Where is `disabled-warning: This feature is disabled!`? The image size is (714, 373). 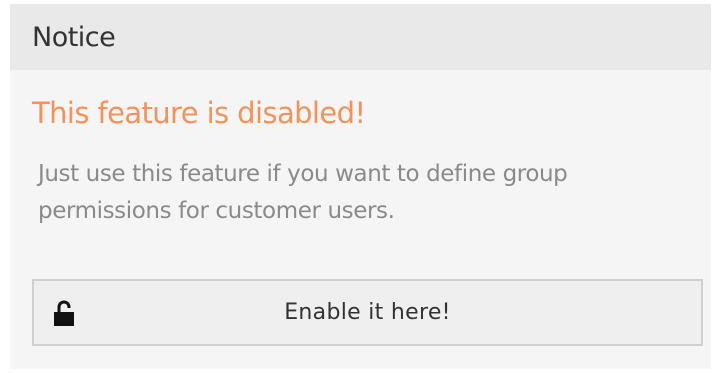
disabled-warning: This feature is disabled! is located at coordinates (199, 113).